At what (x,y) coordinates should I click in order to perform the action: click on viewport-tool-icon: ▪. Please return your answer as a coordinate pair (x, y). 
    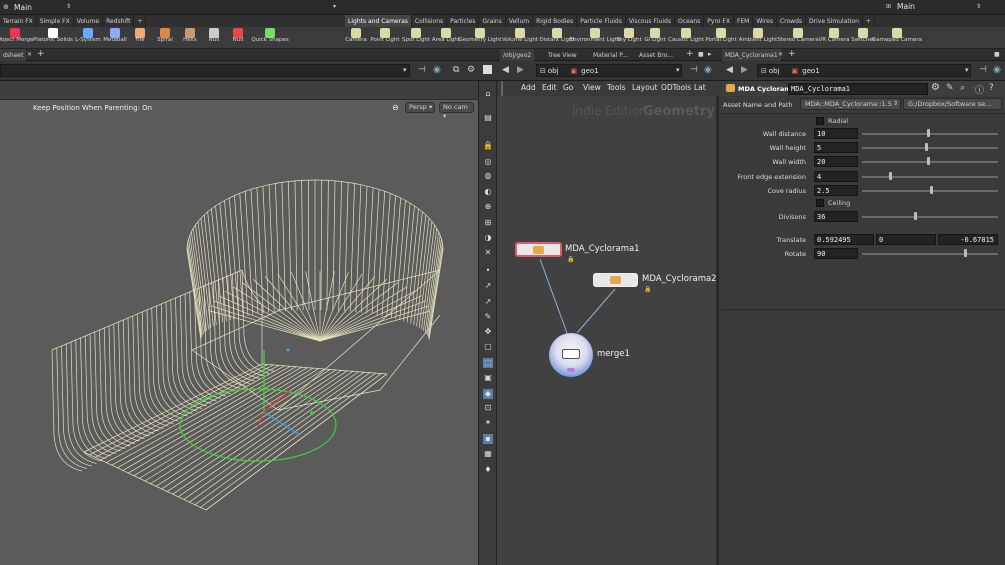
    Looking at the image, I should click on (488, 439).